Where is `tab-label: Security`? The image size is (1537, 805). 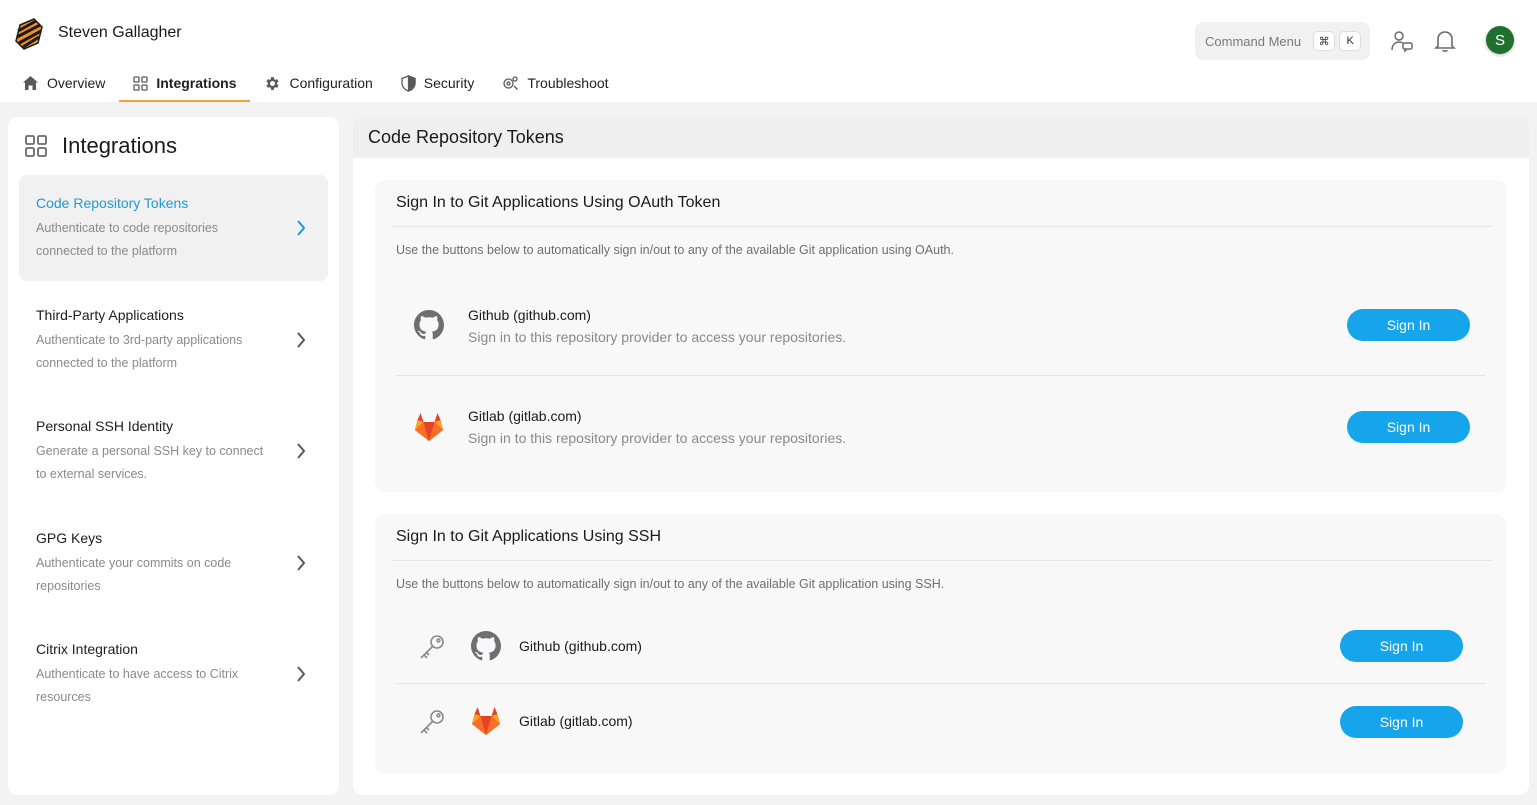 tab-label: Security is located at coordinates (449, 83).